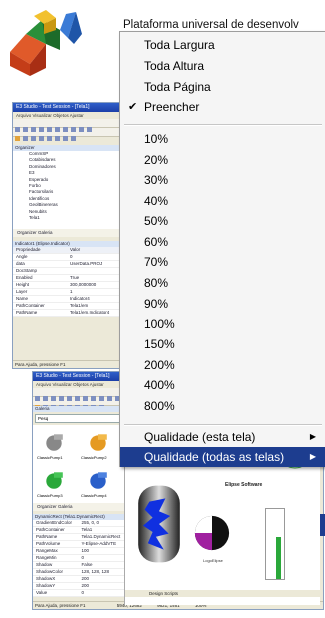 This screenshot has width=325, height=618. I want to click on menu-item-zoom-10: 10%, so click(222, 139).